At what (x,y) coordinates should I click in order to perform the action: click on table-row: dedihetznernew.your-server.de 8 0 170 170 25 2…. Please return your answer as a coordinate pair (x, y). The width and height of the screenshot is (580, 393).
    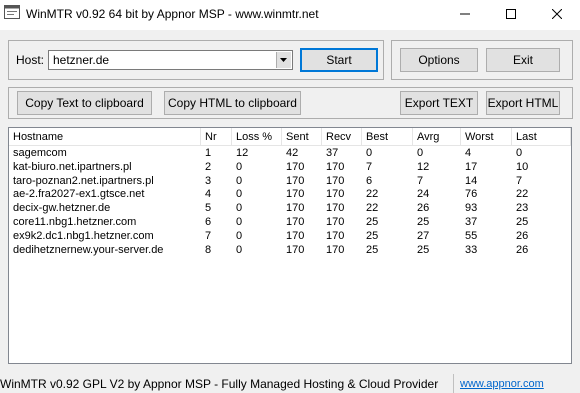
    Looking at the image, I should click on (290, 250).